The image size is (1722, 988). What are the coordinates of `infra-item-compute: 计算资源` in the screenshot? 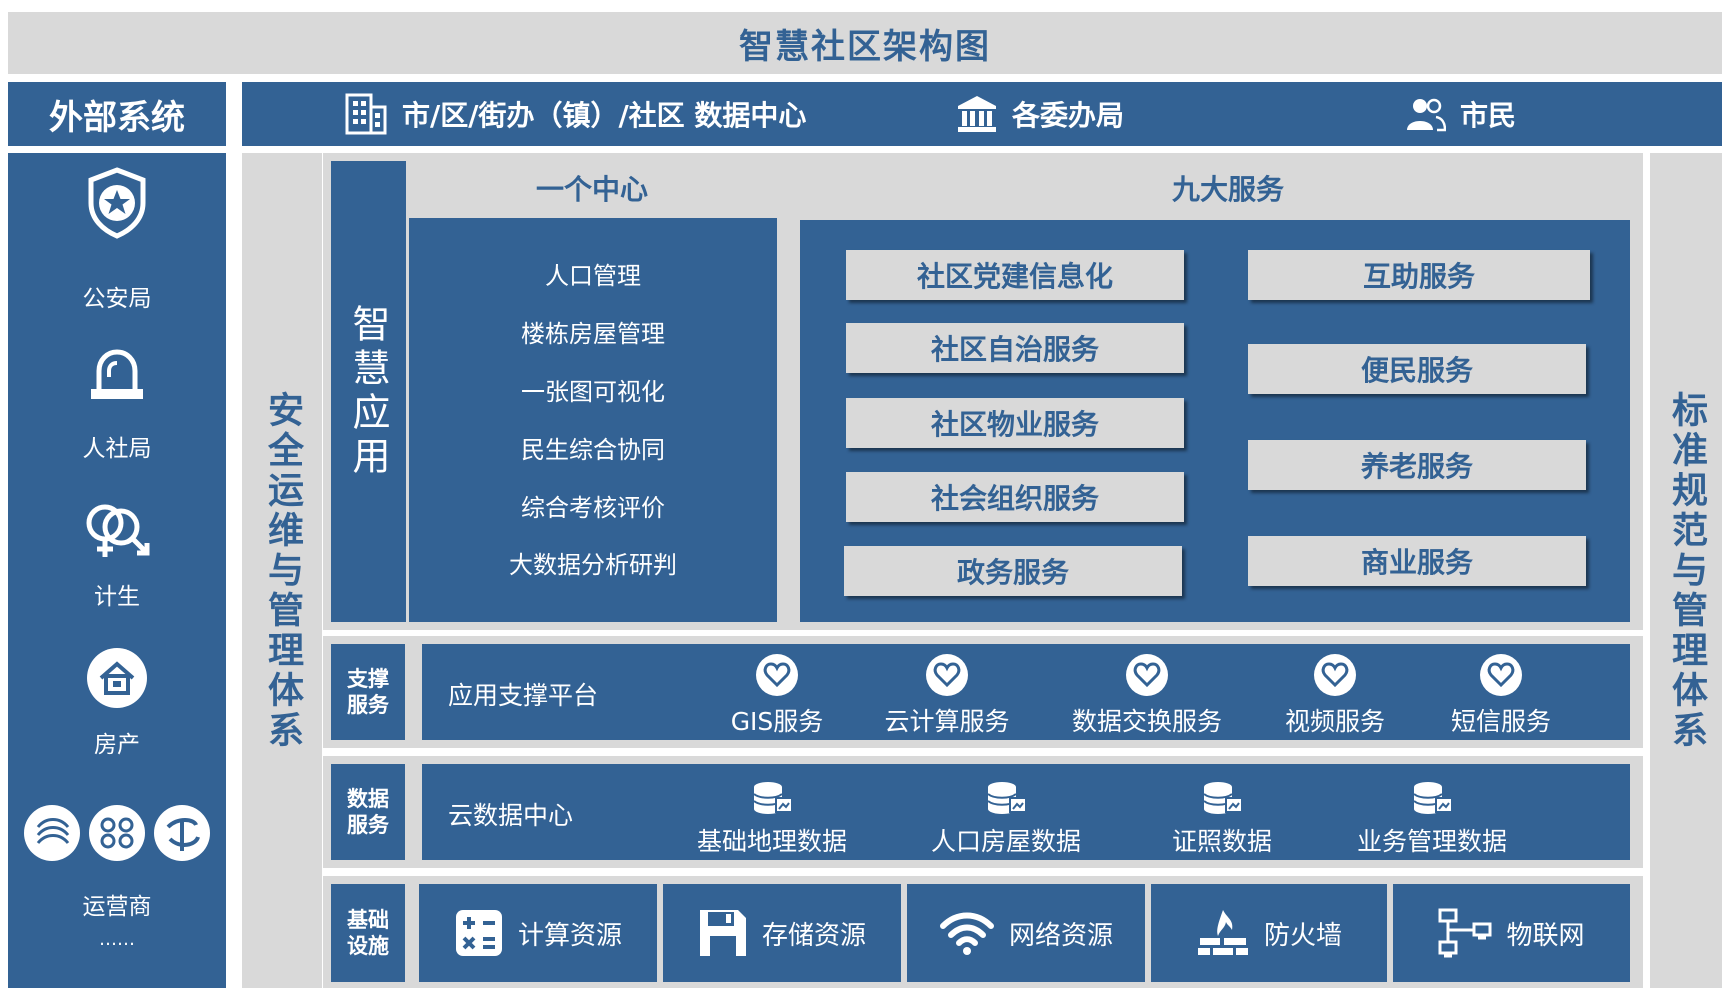 It's located at (538, 933).